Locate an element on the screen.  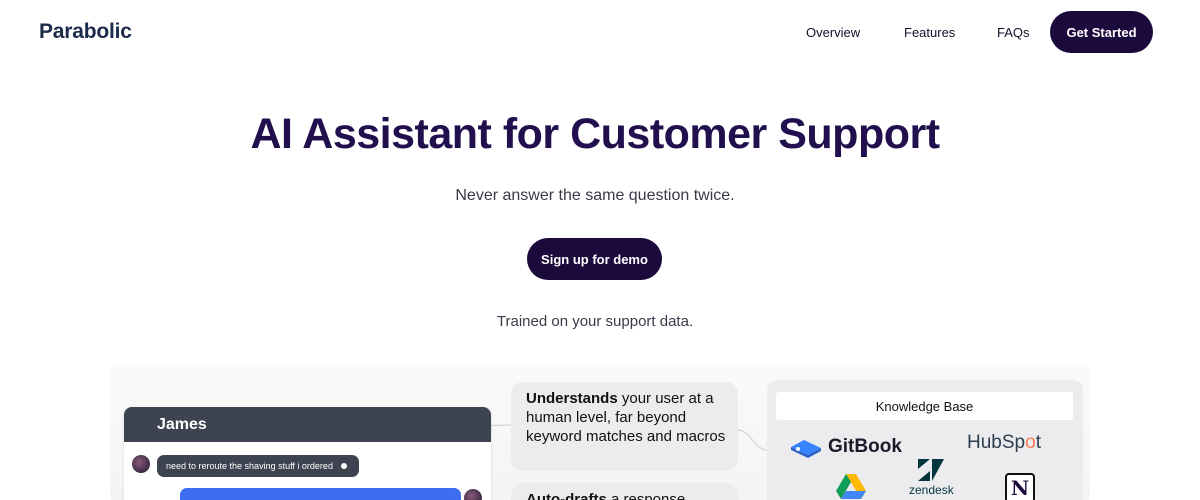
feature-bold: Understands is located at coordinates (572, 398).